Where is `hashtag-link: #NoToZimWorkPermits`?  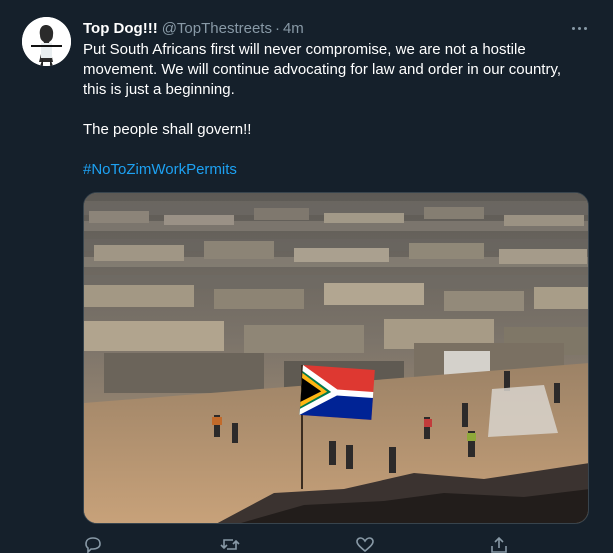 hashtag-link: #NoToZimWorkPermits is located at coordinates (160, 169).